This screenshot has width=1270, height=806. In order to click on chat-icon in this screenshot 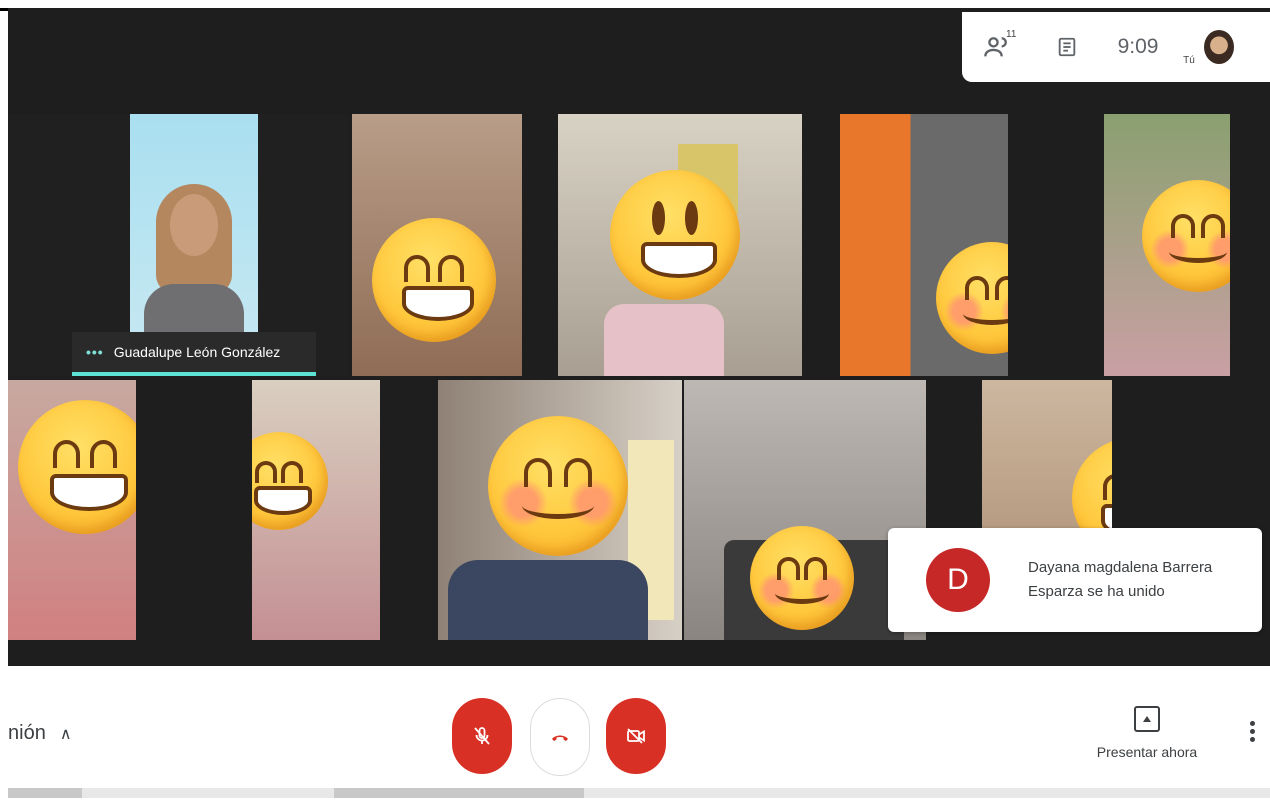, I will do `click(1067, 47)`.